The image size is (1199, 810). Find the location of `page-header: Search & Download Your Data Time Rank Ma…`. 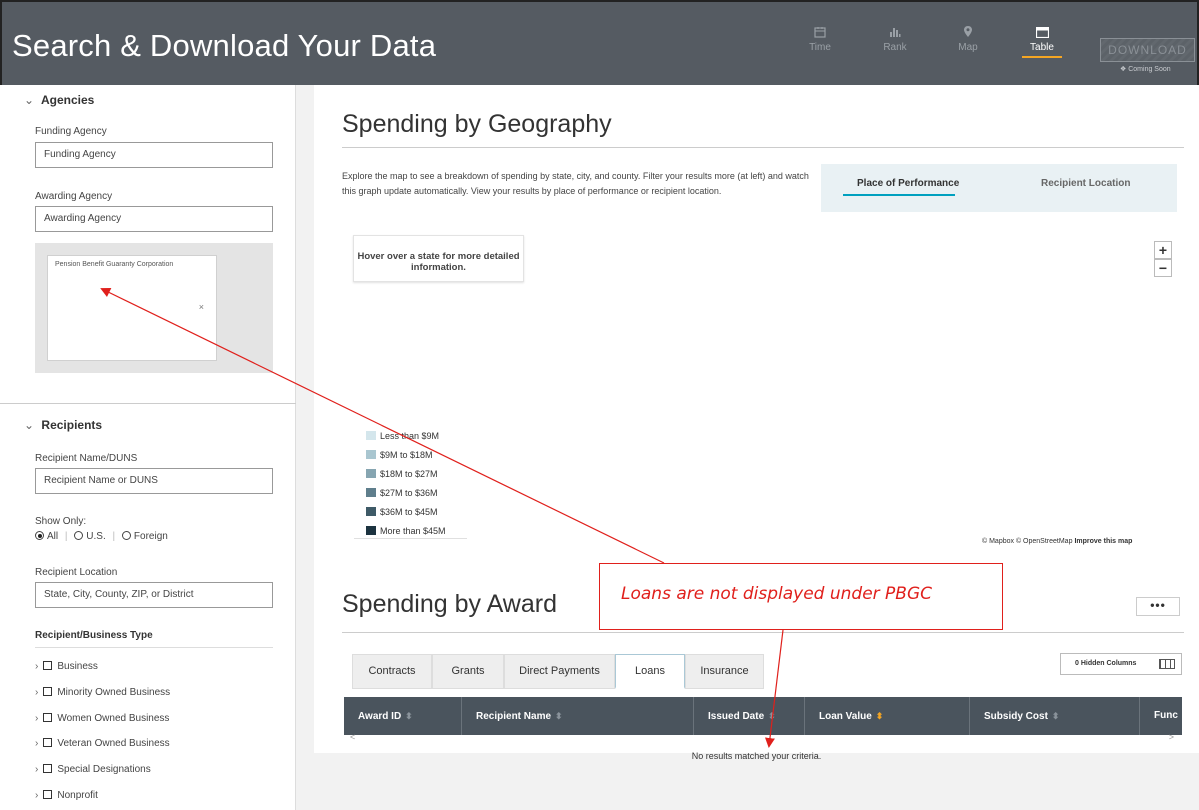

page-header: Search & Download Your Data Time Rank Ma… is located at coordinates (599, 42).